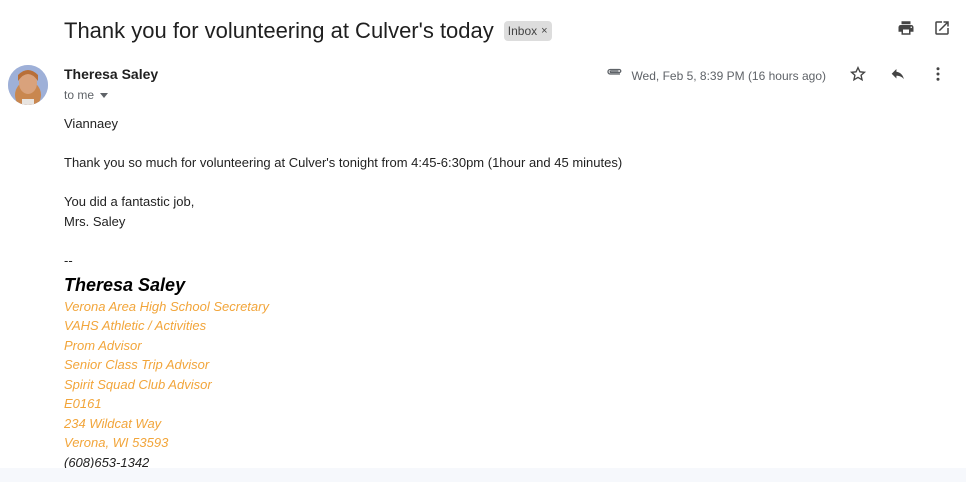  Describe the element at coordinates (79, 95) in the screenshot. I see `recipient-text: to me` at that location.